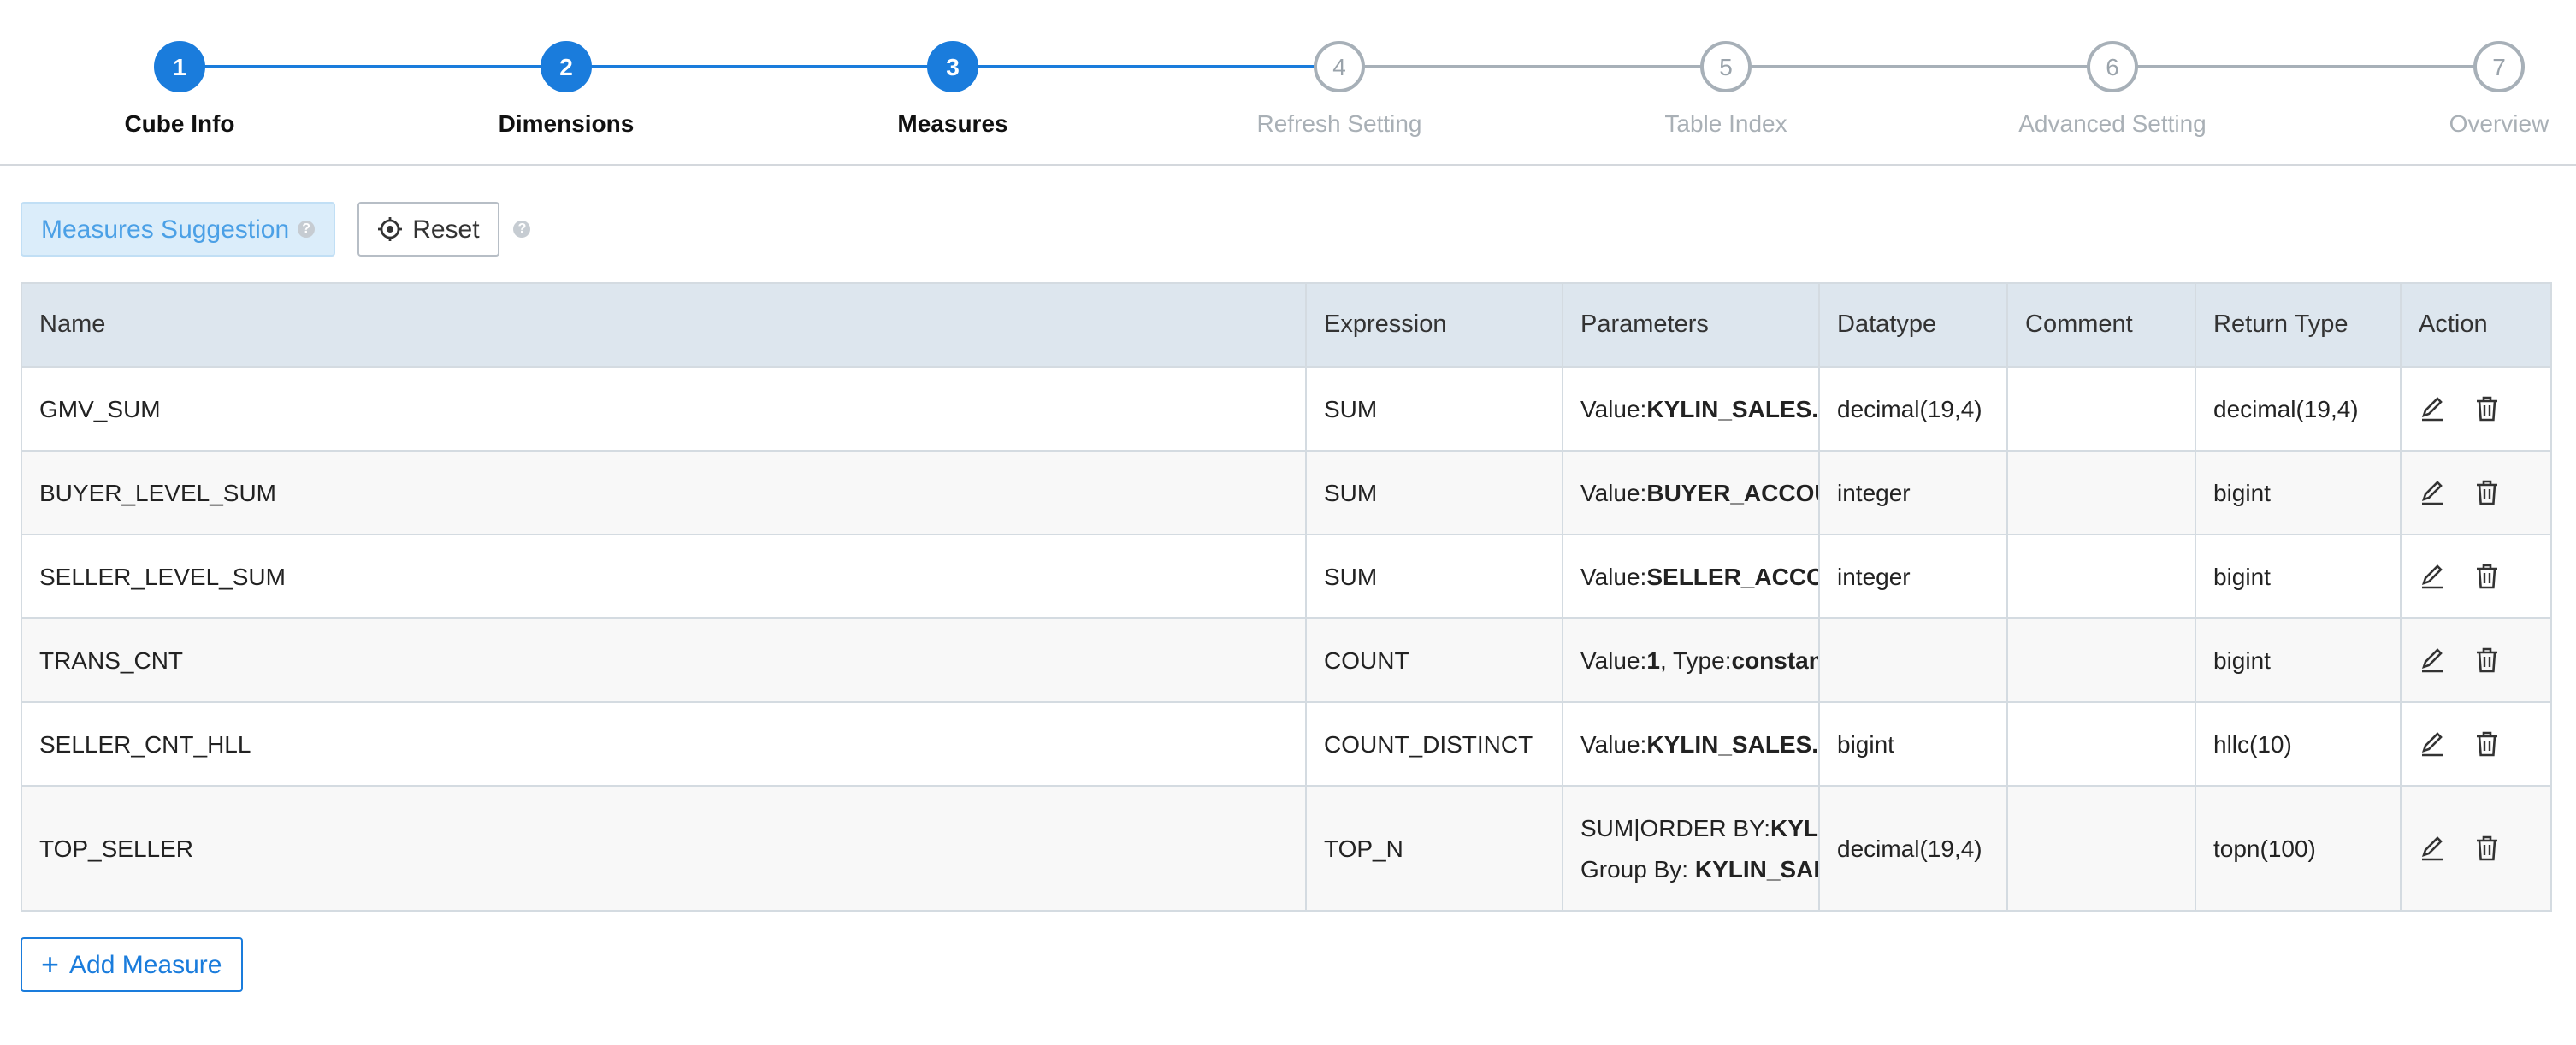 The image size is (2576, 1045). Describe the element at coordinates (2298, 744) in the screenshot. I see `cell-return-type: hllc(10)` at that location.